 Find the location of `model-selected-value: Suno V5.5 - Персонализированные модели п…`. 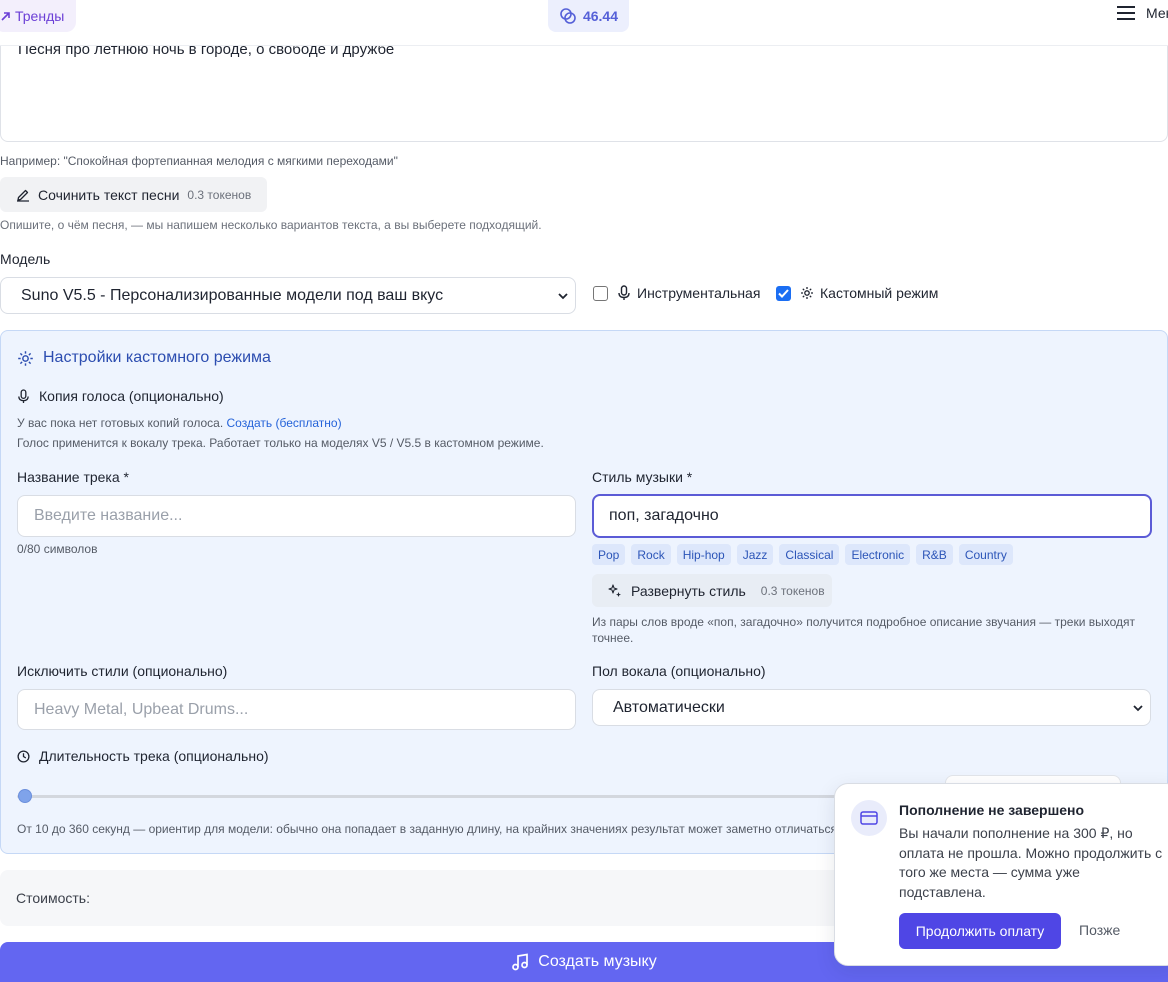

model-selected-value: Suno V5.5 - Персонализированные модели п… is located at coordinates (232, 295).